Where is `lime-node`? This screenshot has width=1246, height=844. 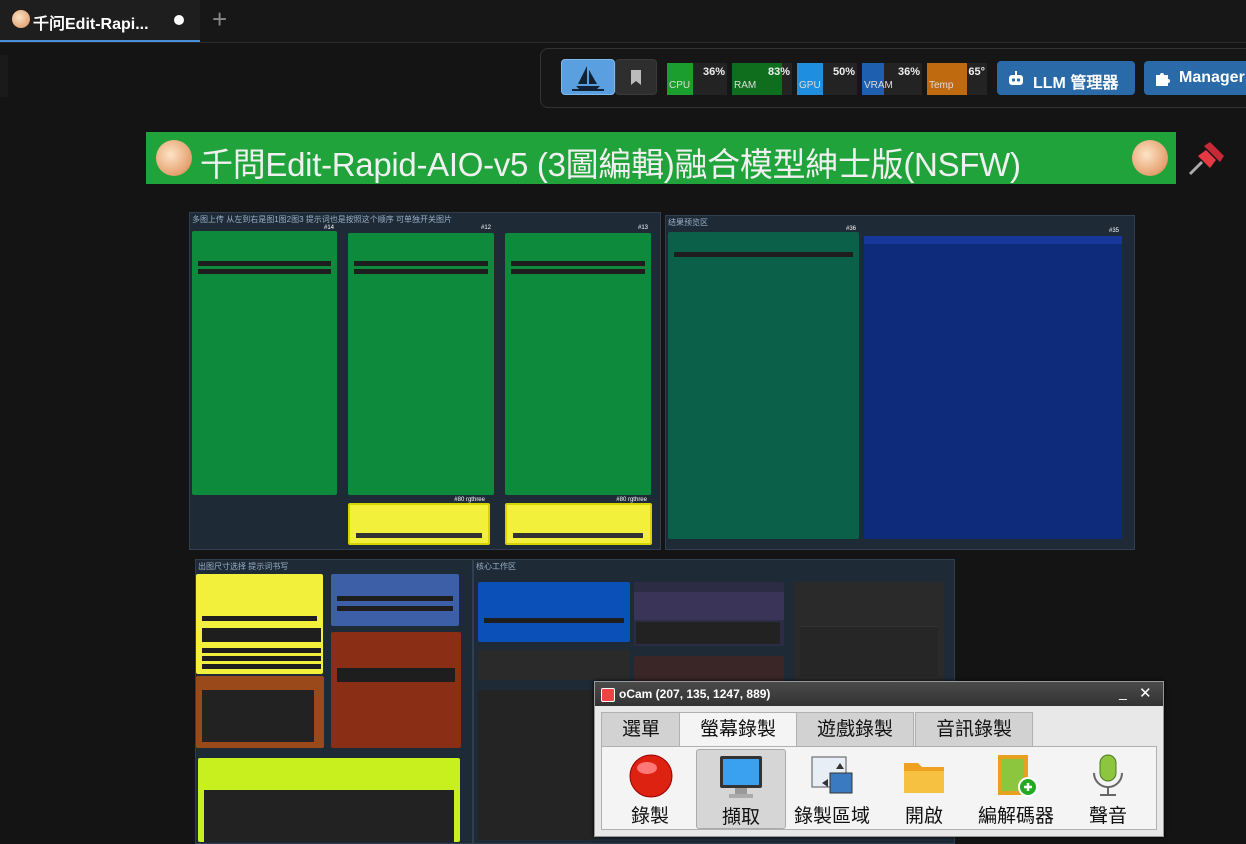
lime-node is located at coordinates (329, 800).